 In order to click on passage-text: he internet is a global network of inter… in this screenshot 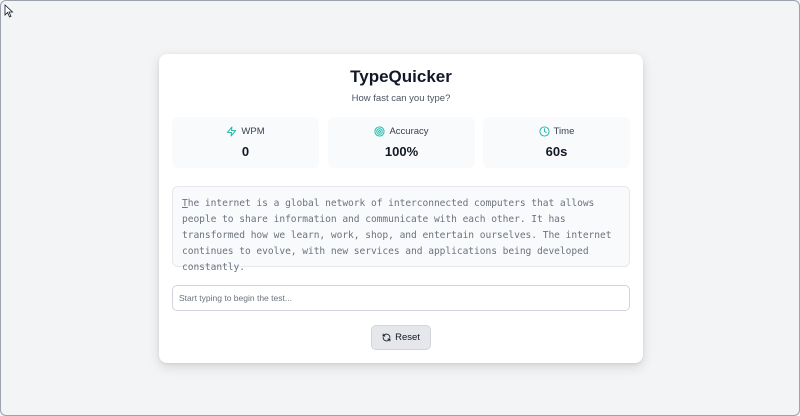, I will do `click(397, 235)`.